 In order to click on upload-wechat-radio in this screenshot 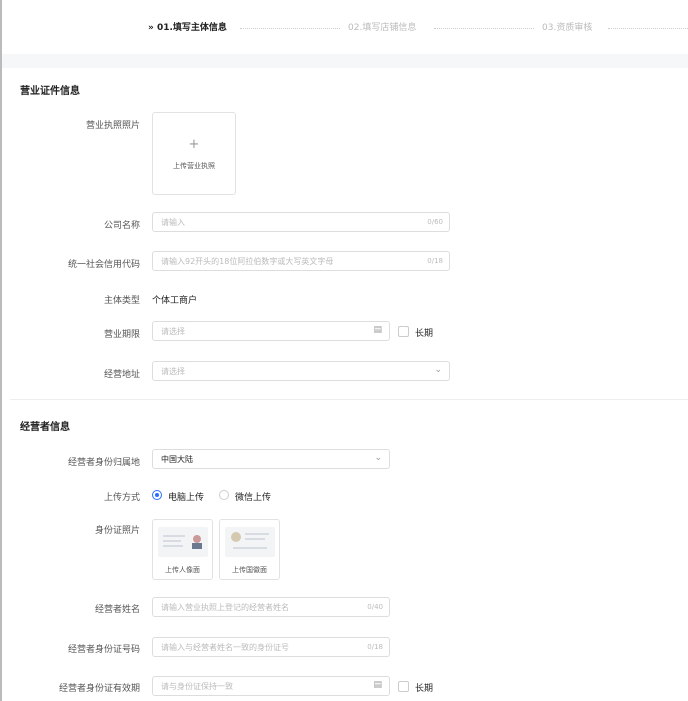, I will do `click(224, 495)`.